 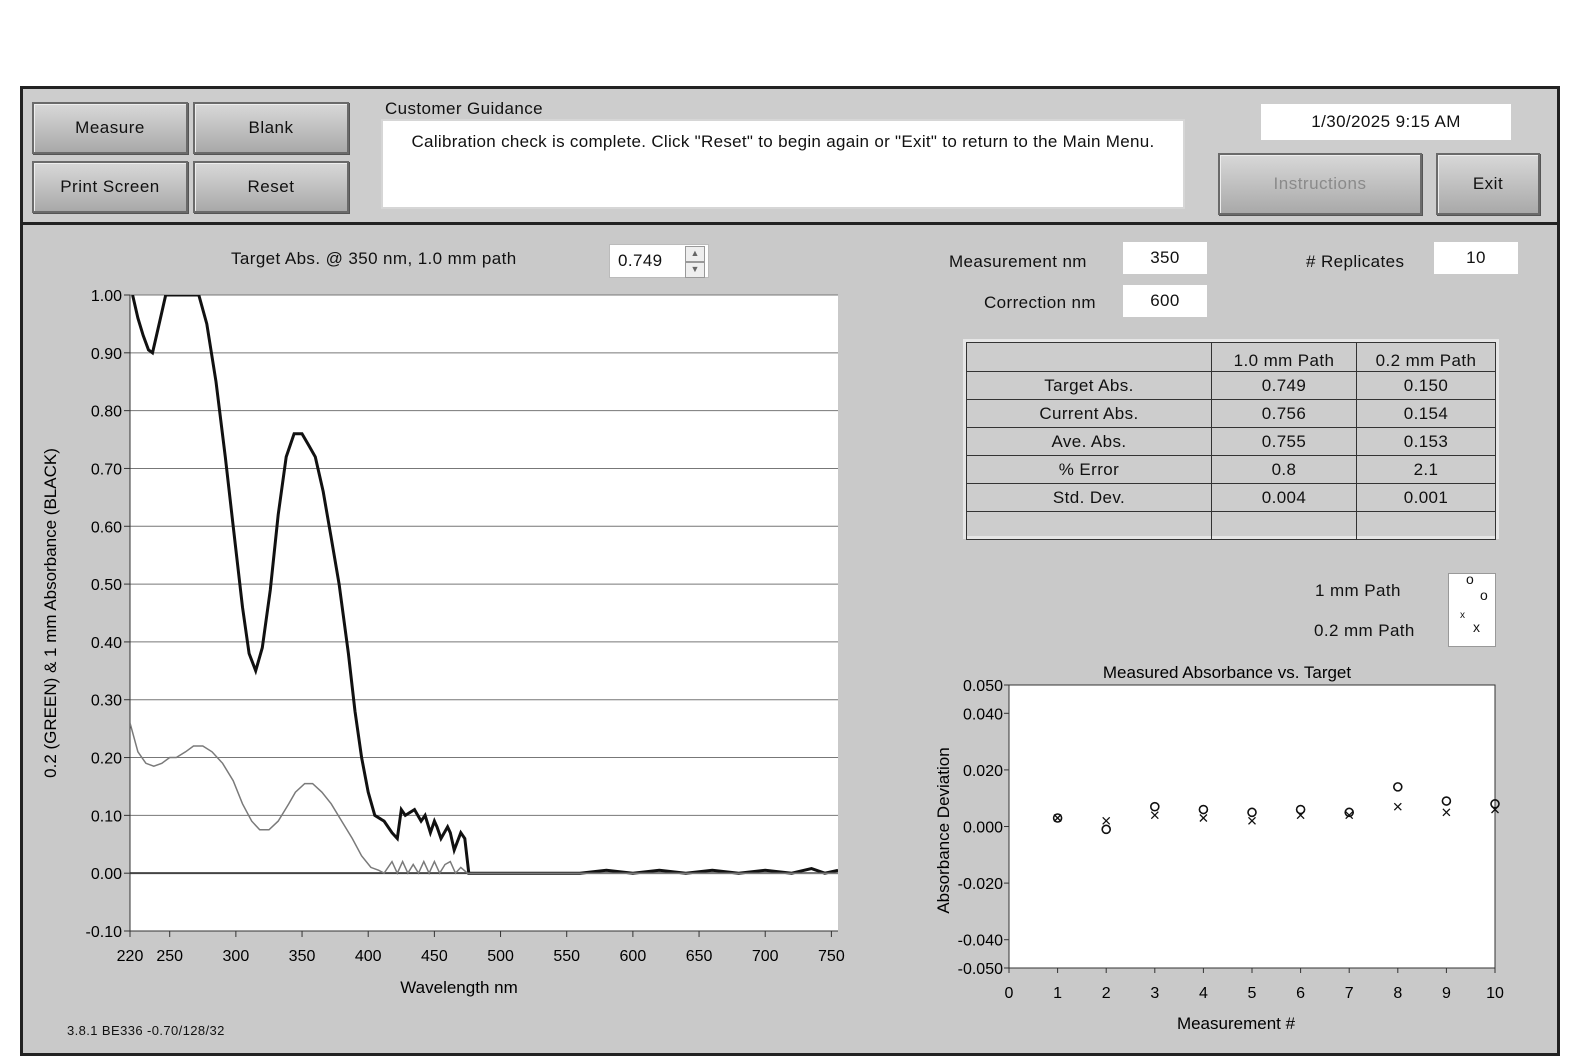 I want to click on y-tick-label: 0.050, so click(x=983, y=686).